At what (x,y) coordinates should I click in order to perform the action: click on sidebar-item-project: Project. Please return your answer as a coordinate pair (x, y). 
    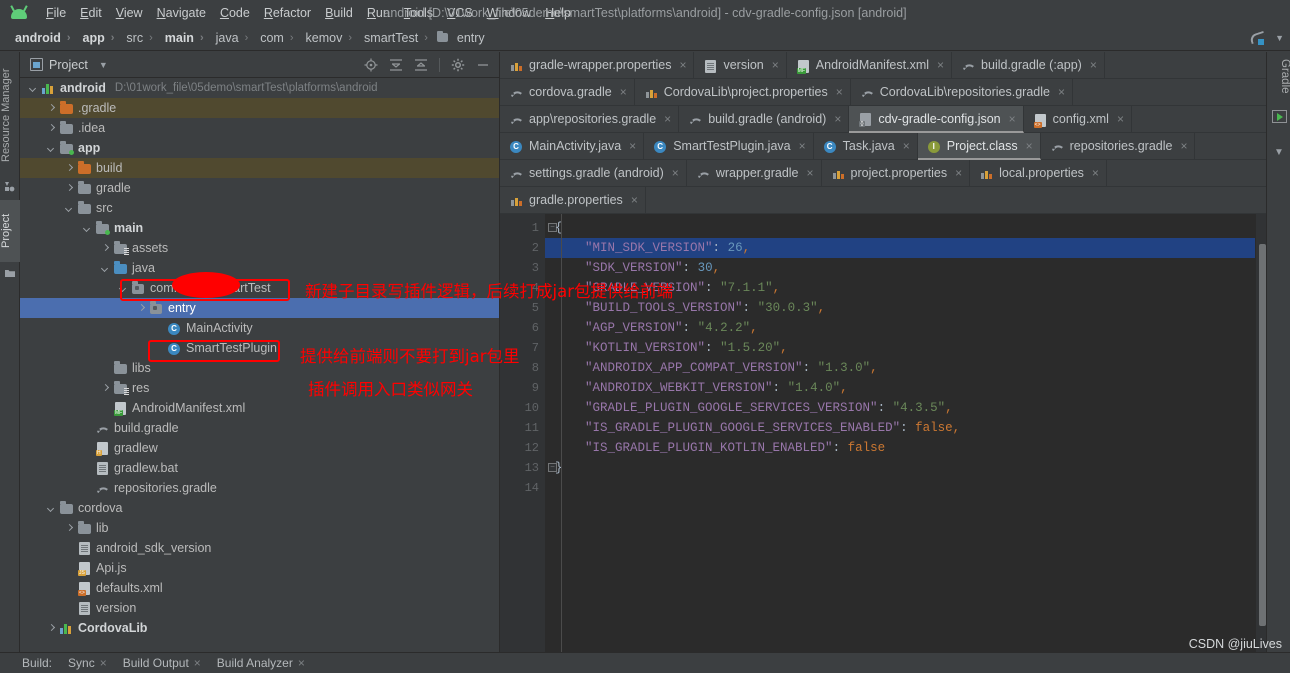
    Looking at the image, I should click on (10, 231).